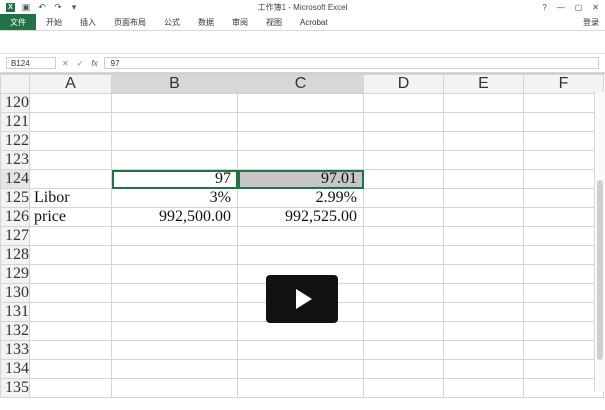  I want to click on name-box: B124, so click(31, 63).